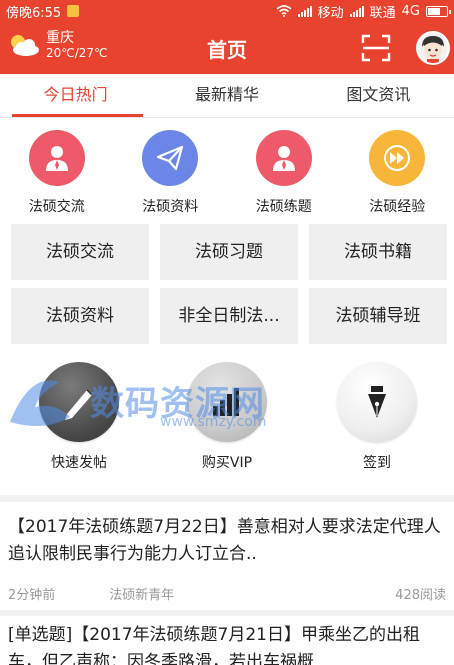 This screenshot has height=665, width=454. I want to click on battery-icon, so click(438, 11).